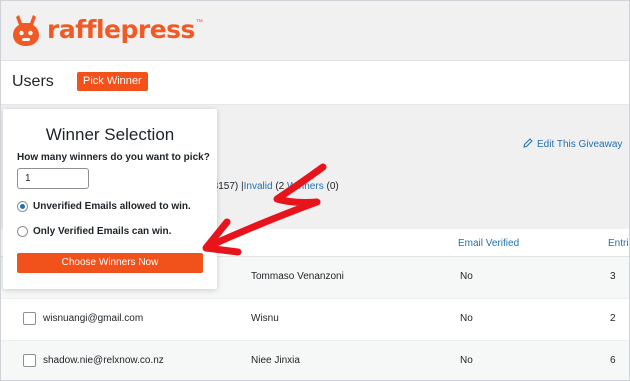 This screenshot has height=381, width=630. What do you see at coordinates (110, 134) in the screenshot?
I see `popup-title: Winner Selection` at bounding box center [110, 134].